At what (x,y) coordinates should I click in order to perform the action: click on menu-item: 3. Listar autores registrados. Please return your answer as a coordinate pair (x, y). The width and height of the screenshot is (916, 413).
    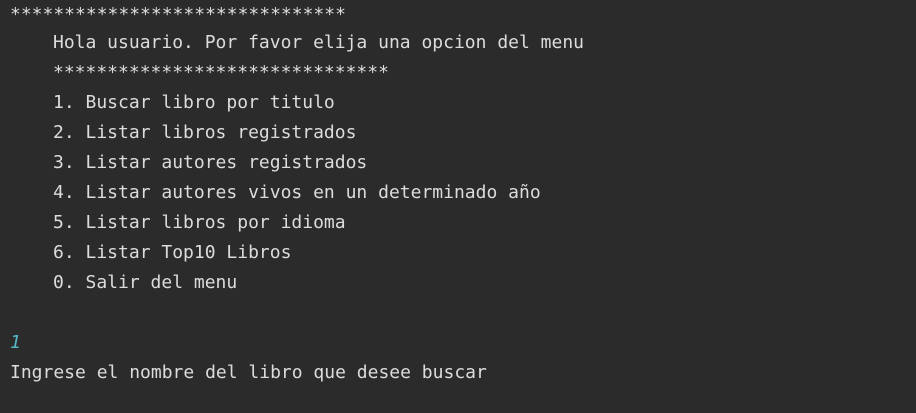
    Looking at the image, I should click on (210, 162).